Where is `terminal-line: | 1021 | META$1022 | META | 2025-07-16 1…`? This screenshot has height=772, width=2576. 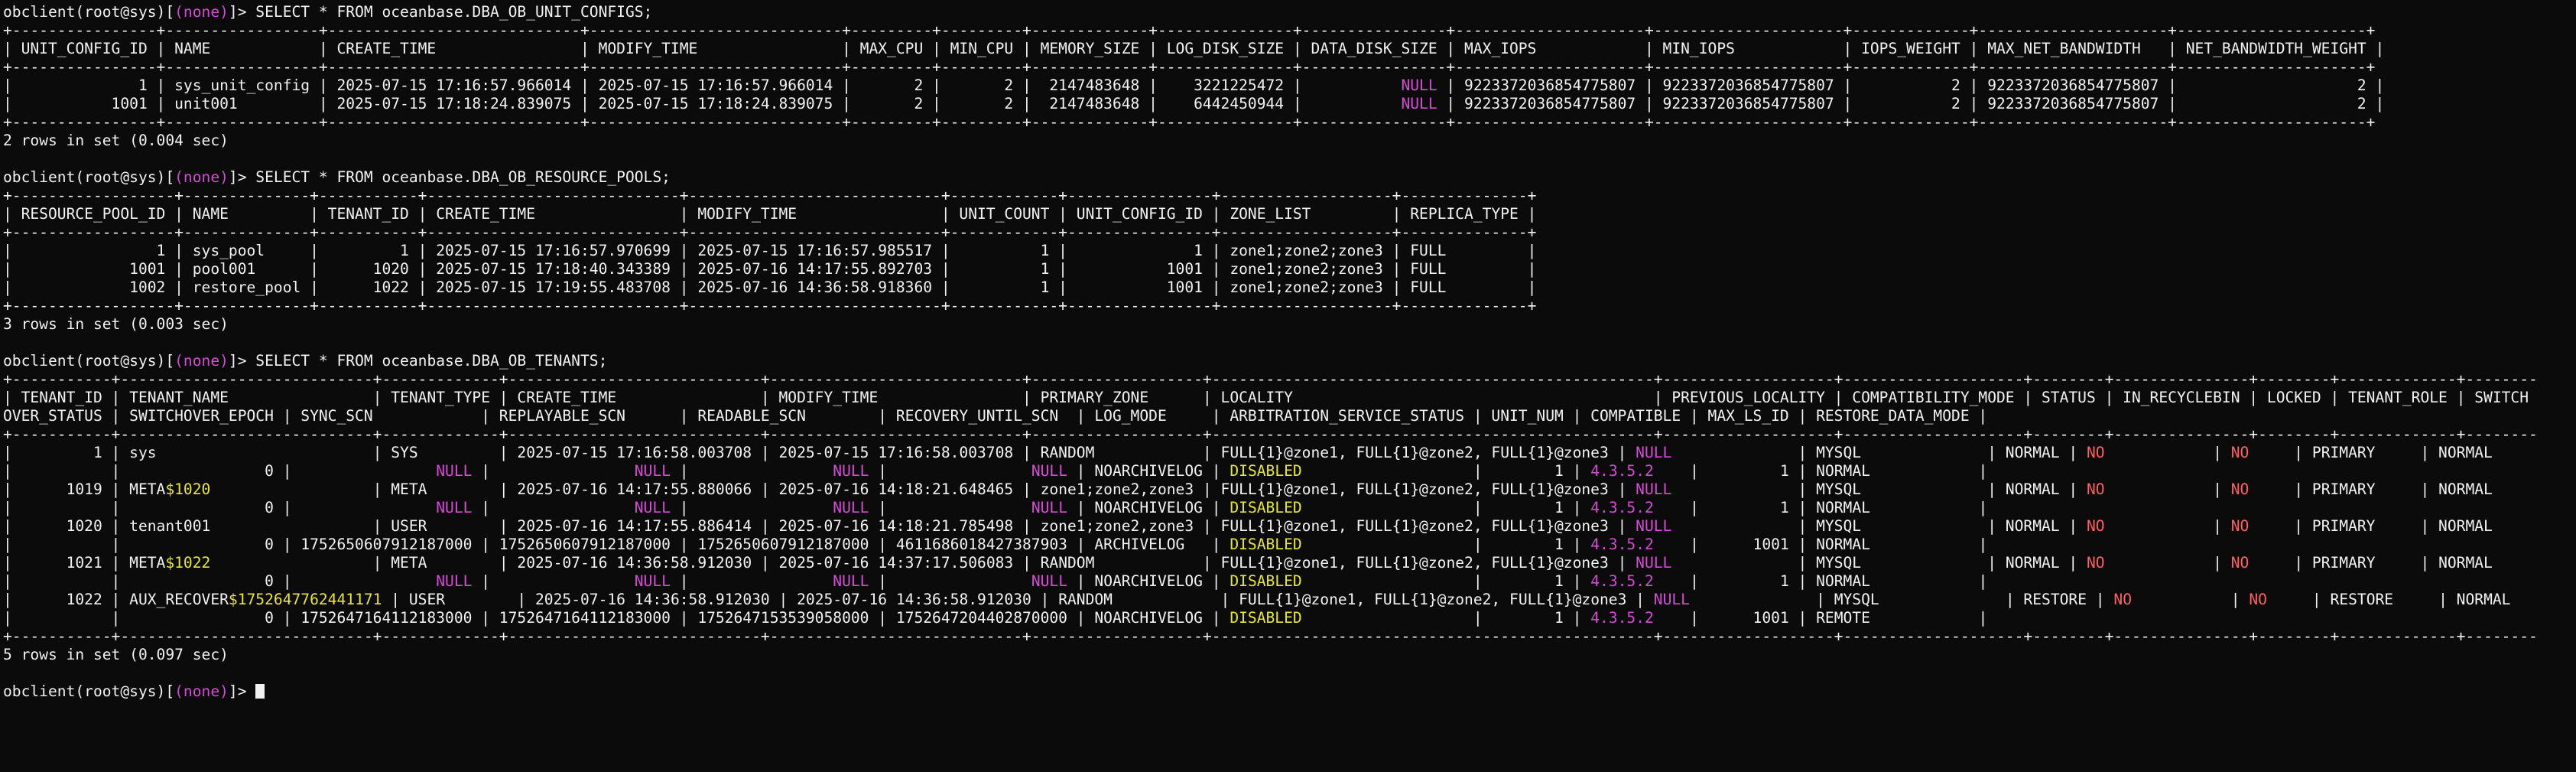
terminal-line: | 1021 | META$1022 | META | 2025-07-16 1… is located at coordinates (1290, 563).